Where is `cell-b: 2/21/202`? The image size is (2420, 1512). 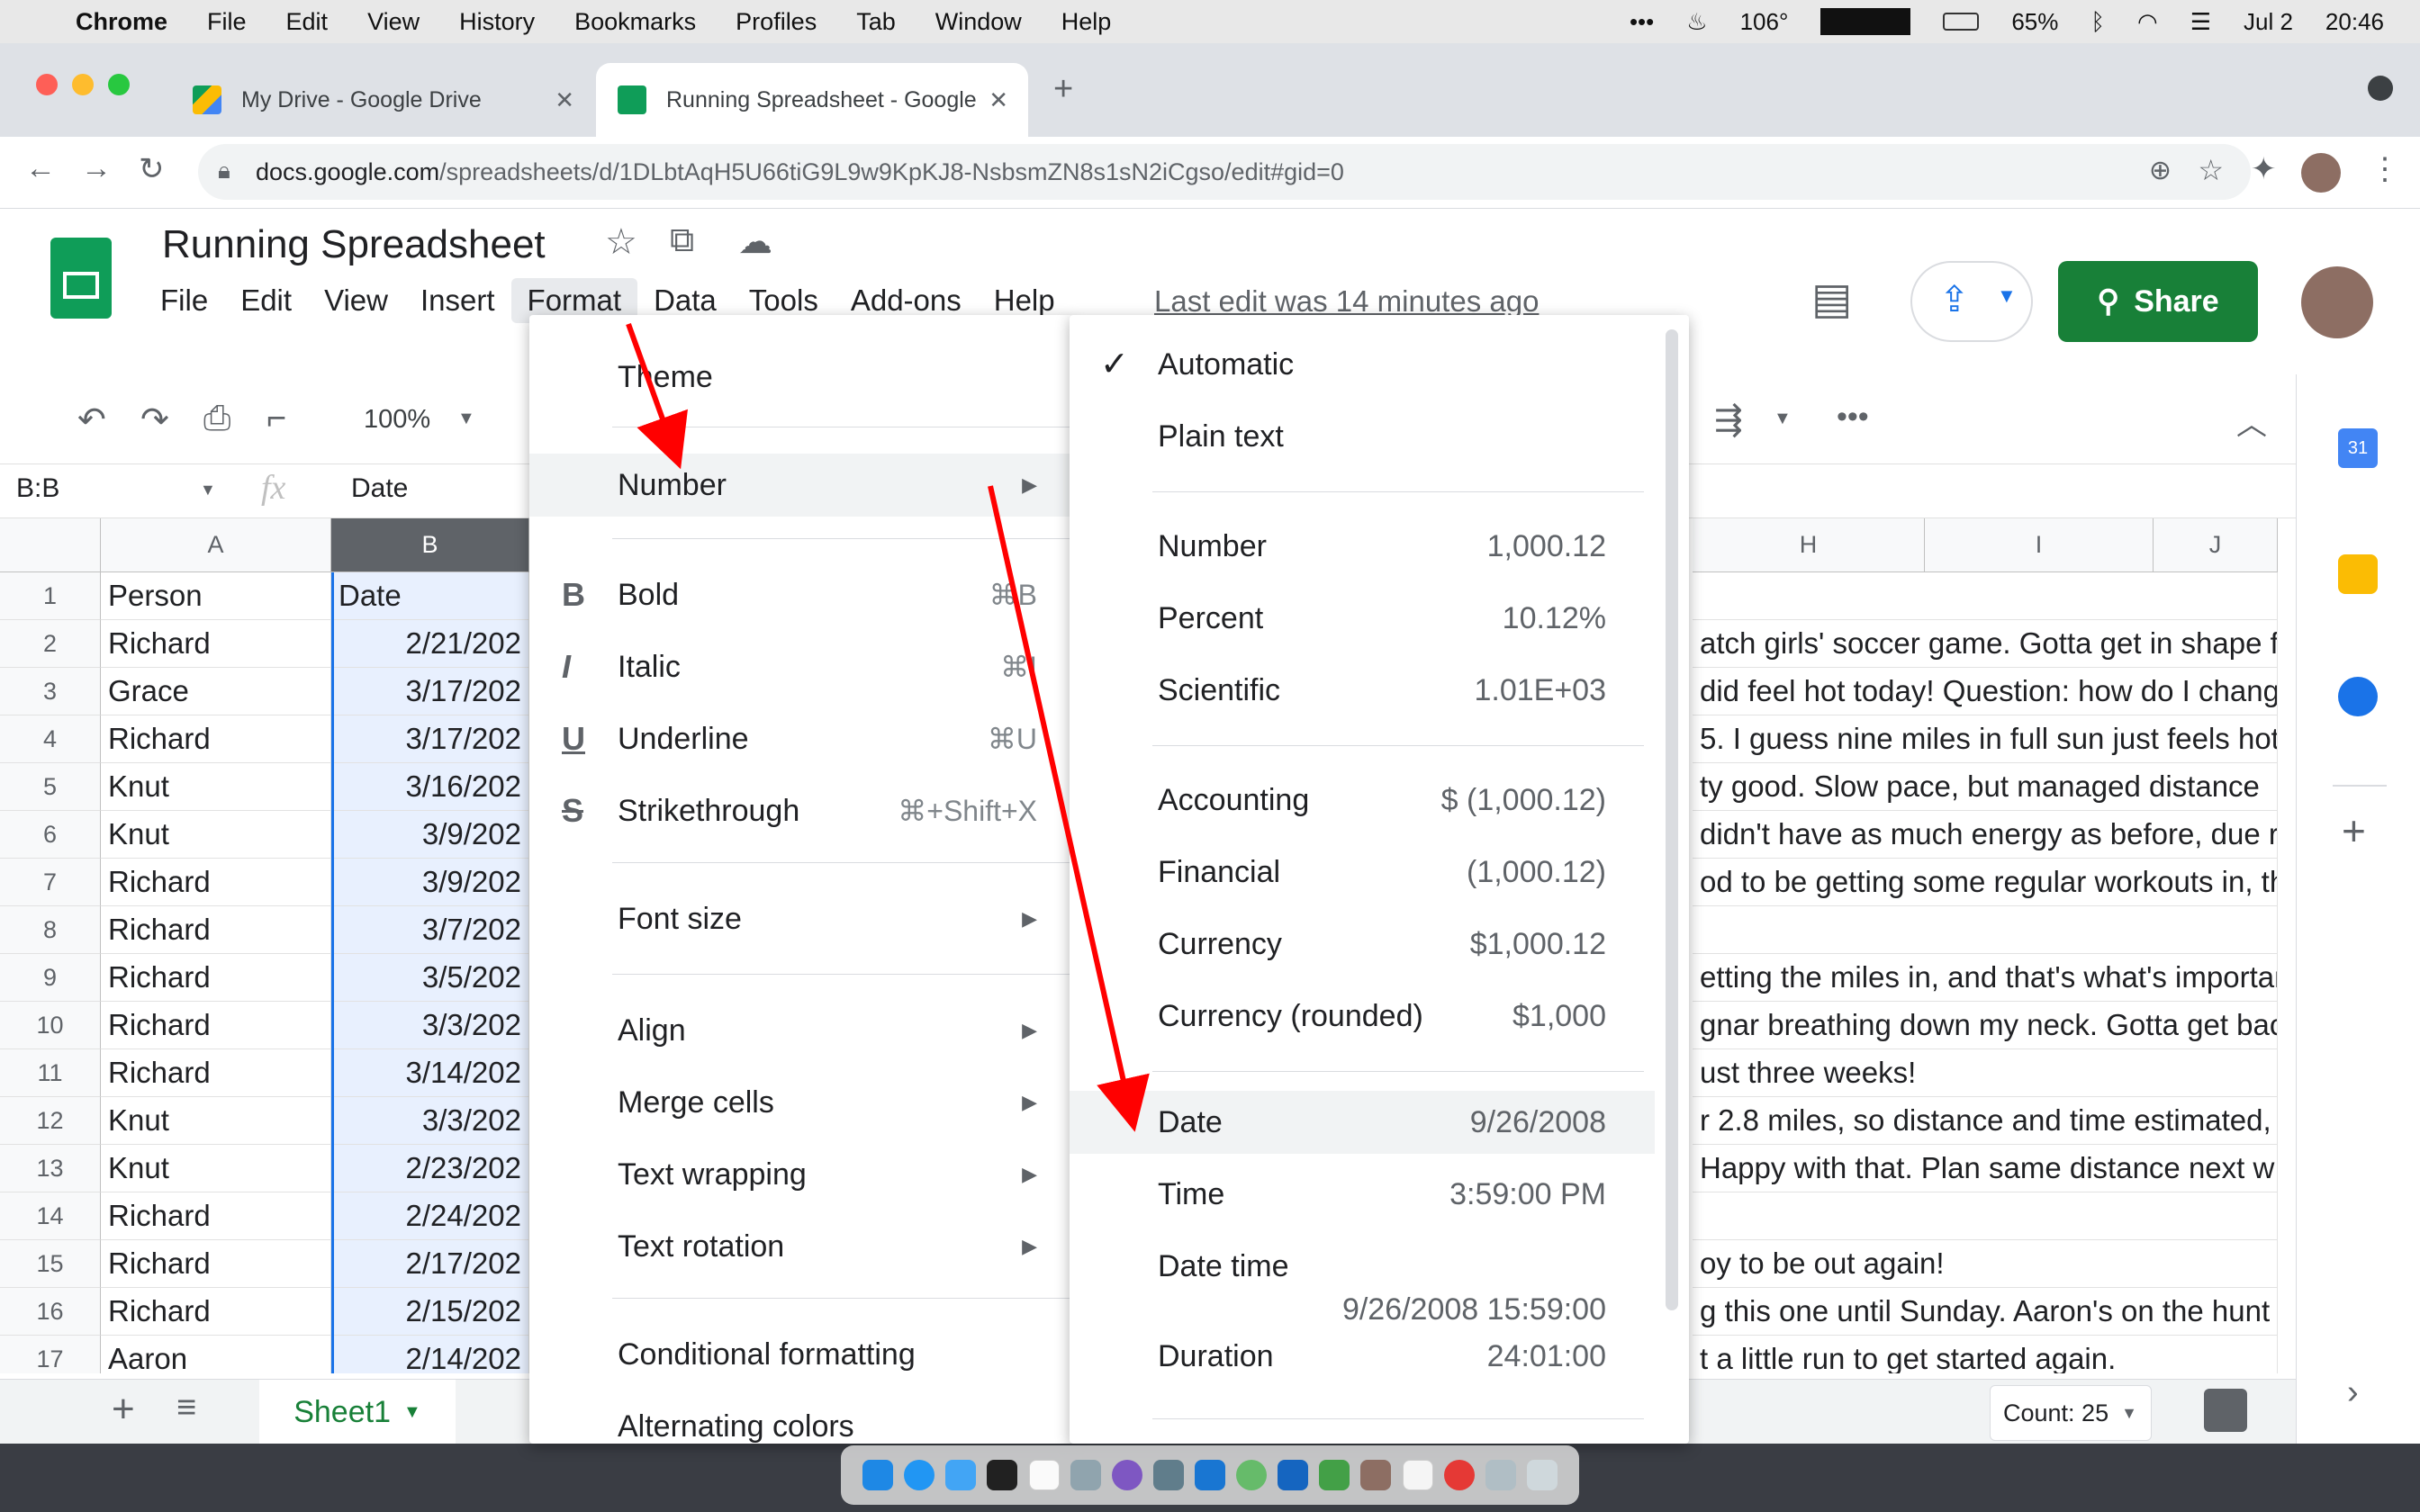 cell-b: 2/21/202 is located at coordinates (430, 644).